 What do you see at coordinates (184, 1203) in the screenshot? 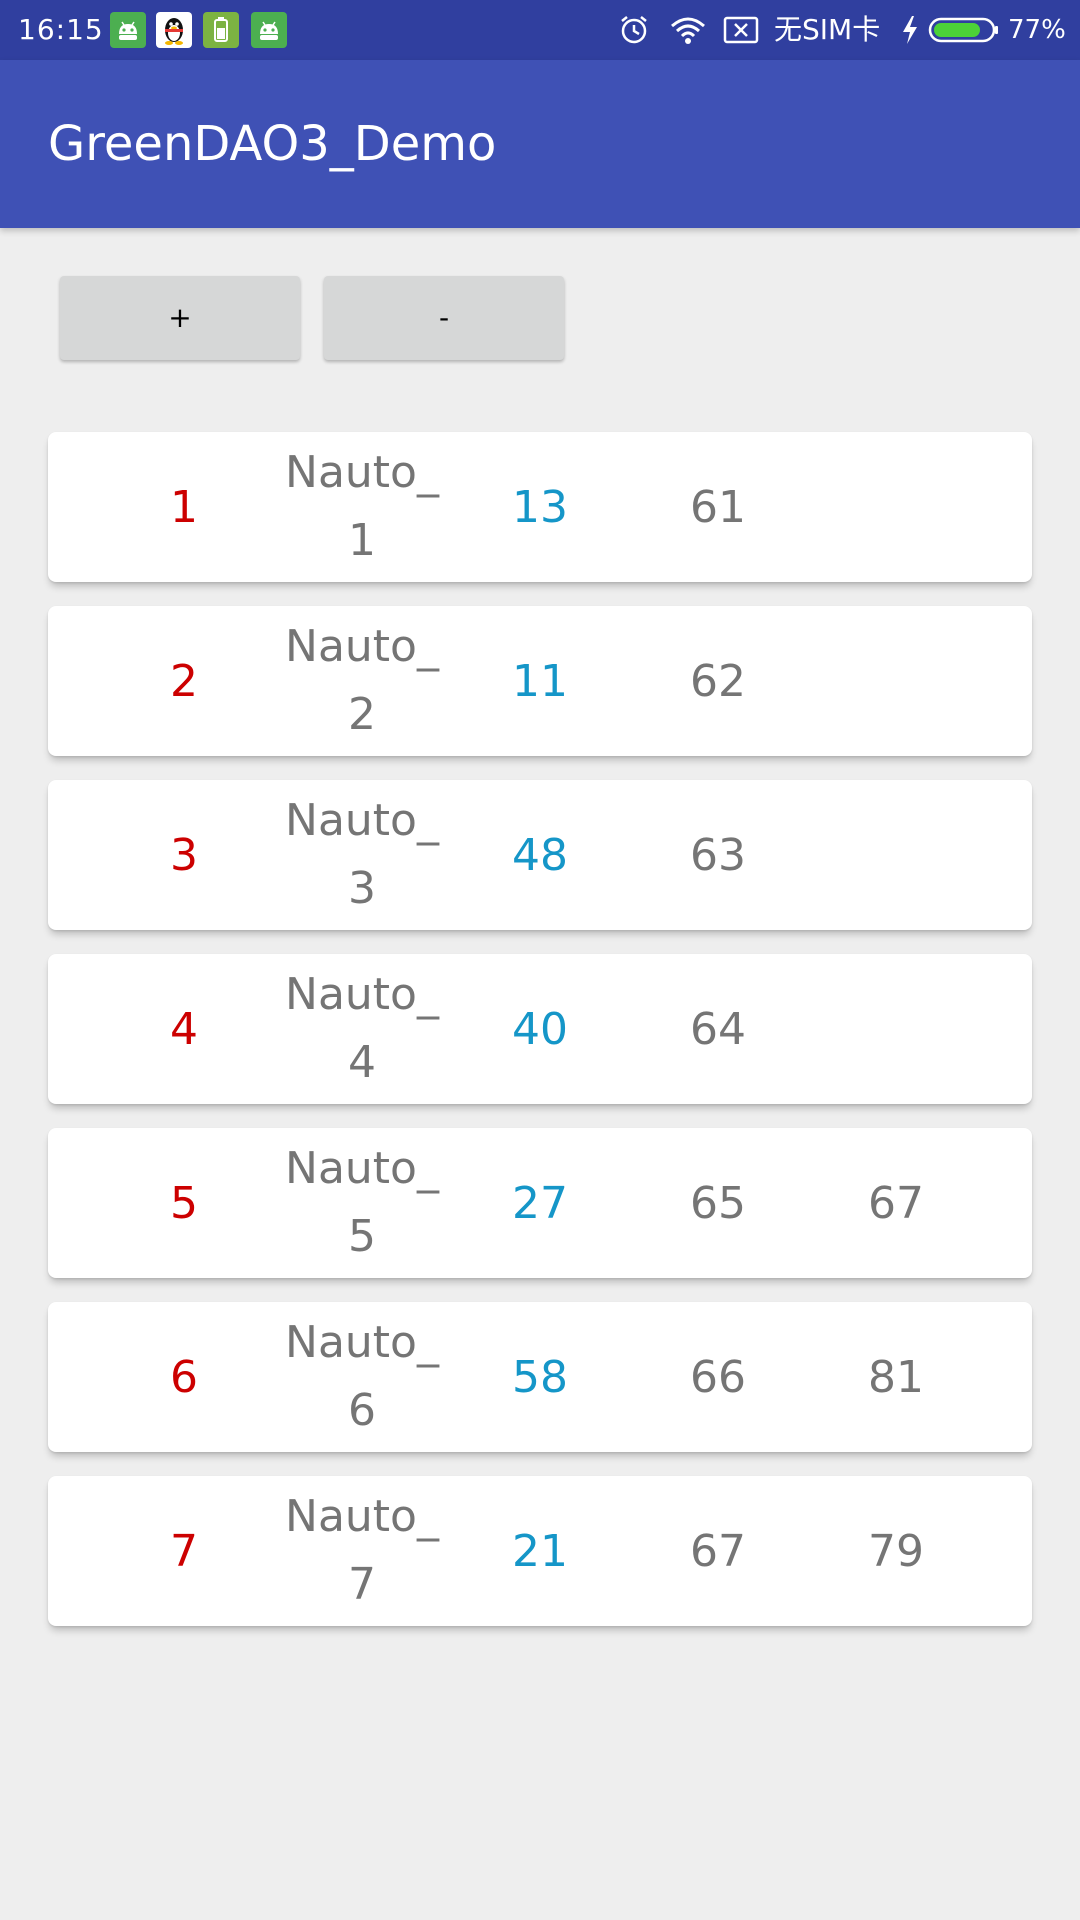
I see `item-id: 5` at bounding box center [184, 1203].